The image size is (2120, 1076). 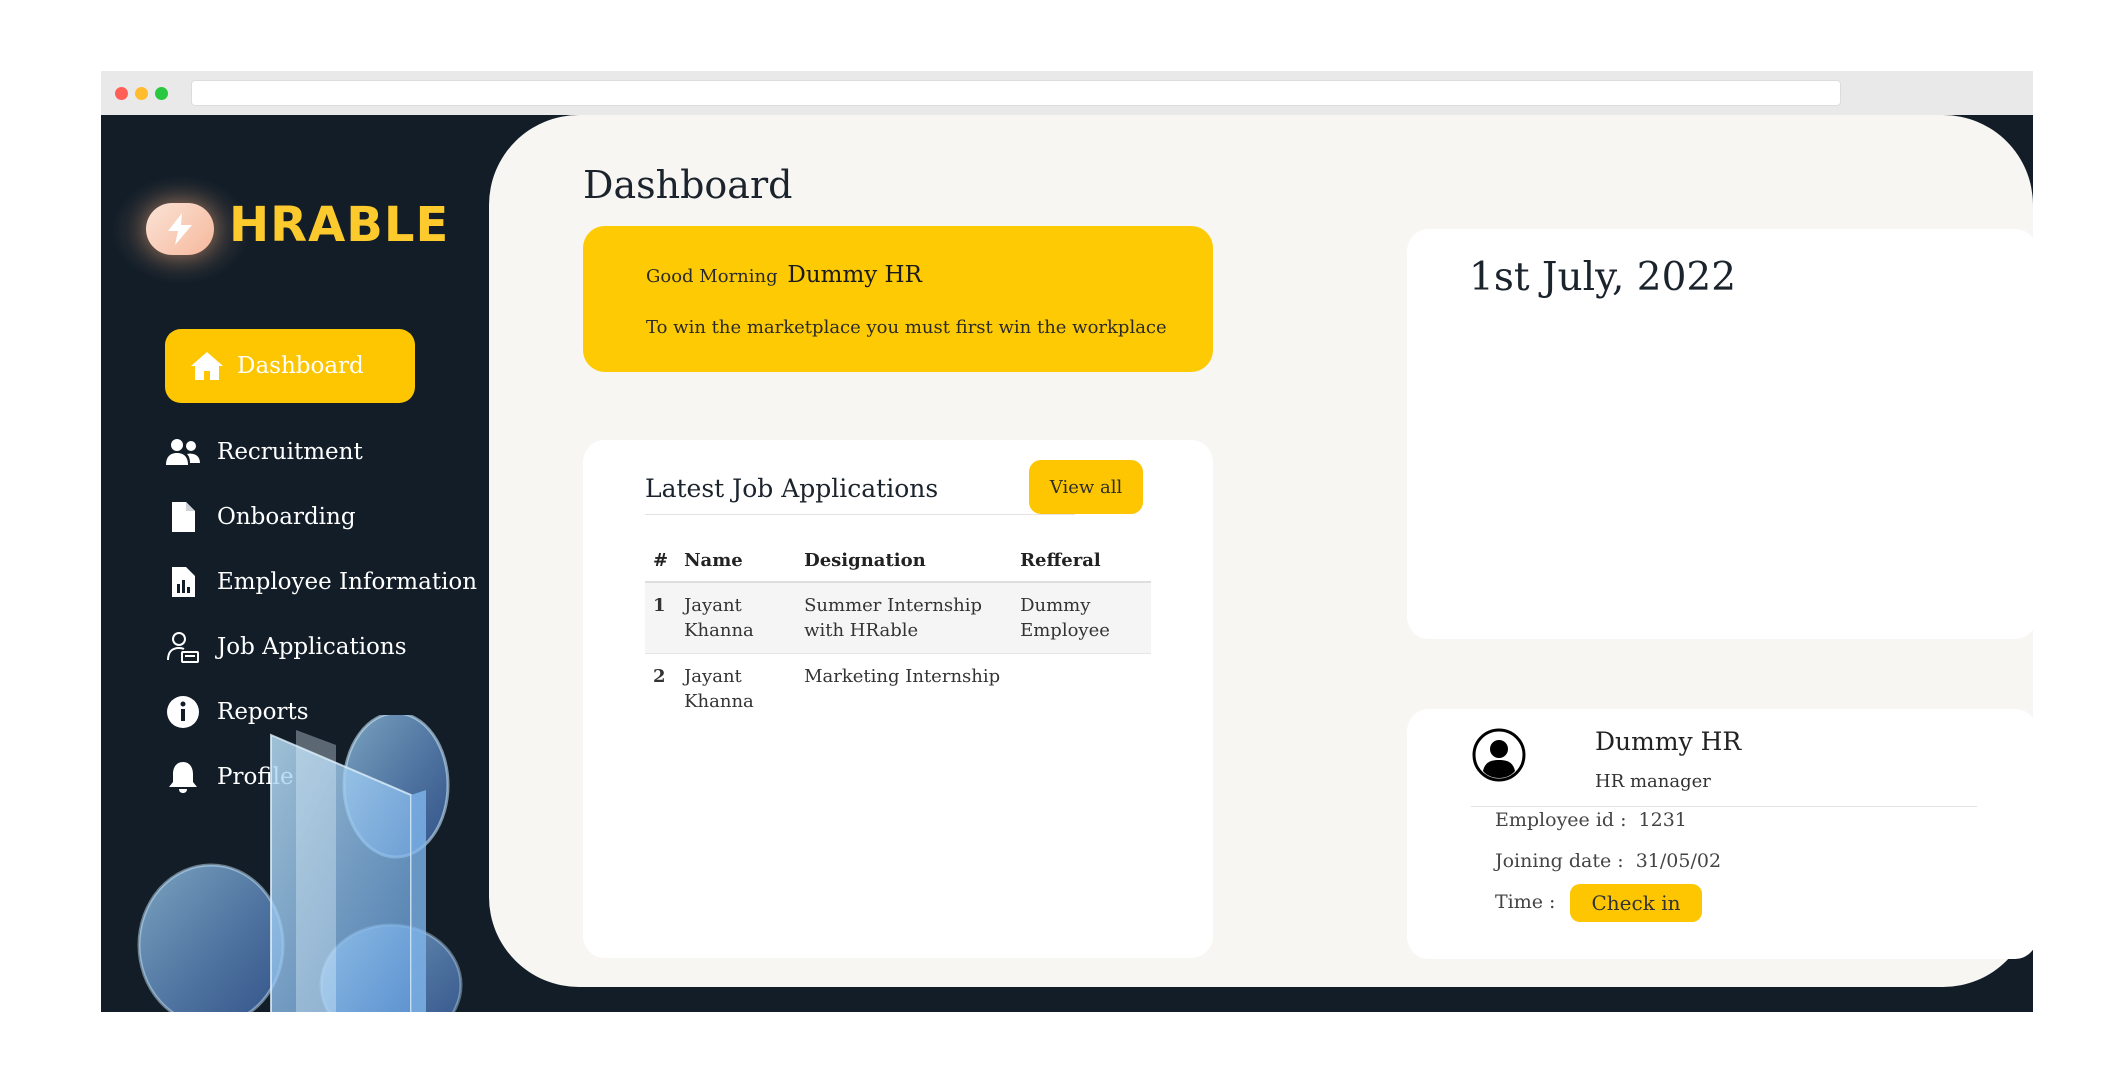 What do you see at coordinates (300, 366) in the screenshot?
I see `sidebar-item-label: Dashboard` at bounding box center [300, 366].